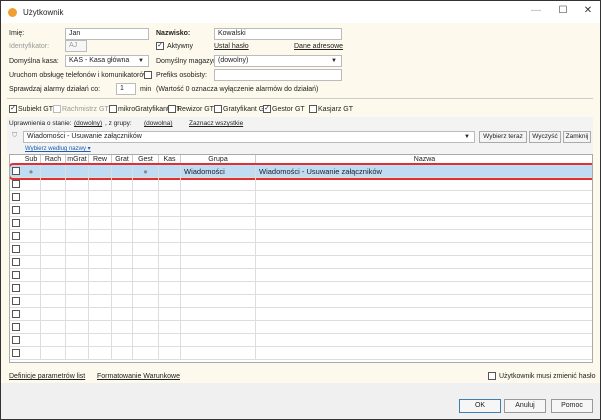  I want to click on column-header: mGrat, so click(77, 160).